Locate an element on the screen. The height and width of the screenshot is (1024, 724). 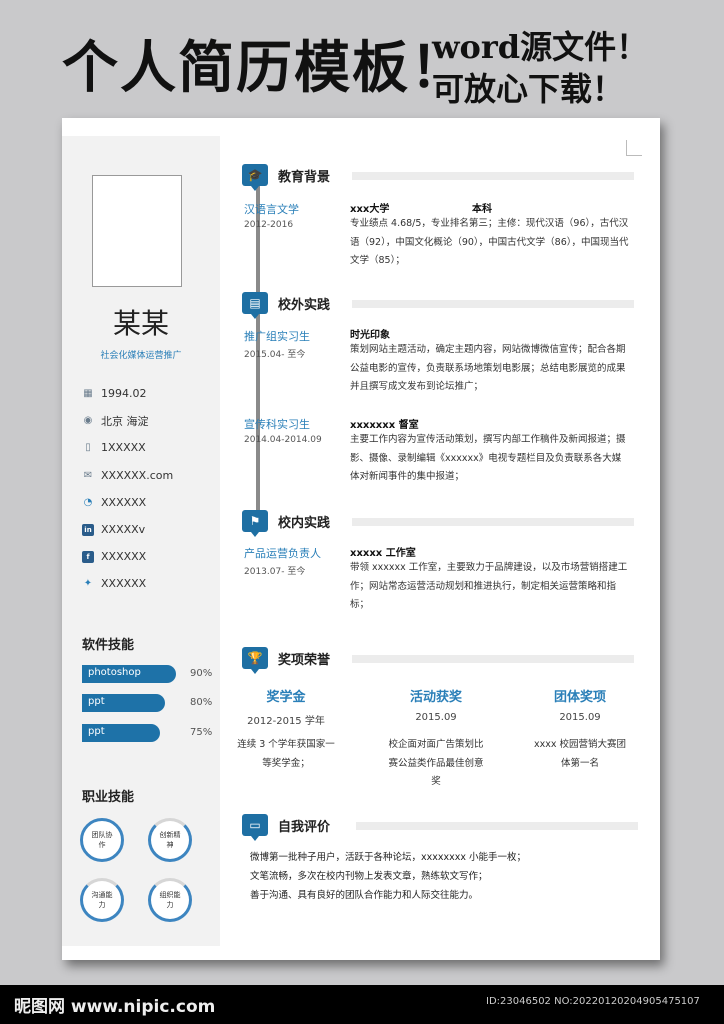
career-skill-communication: 沟通能力 is located at coordinates (102, 900).